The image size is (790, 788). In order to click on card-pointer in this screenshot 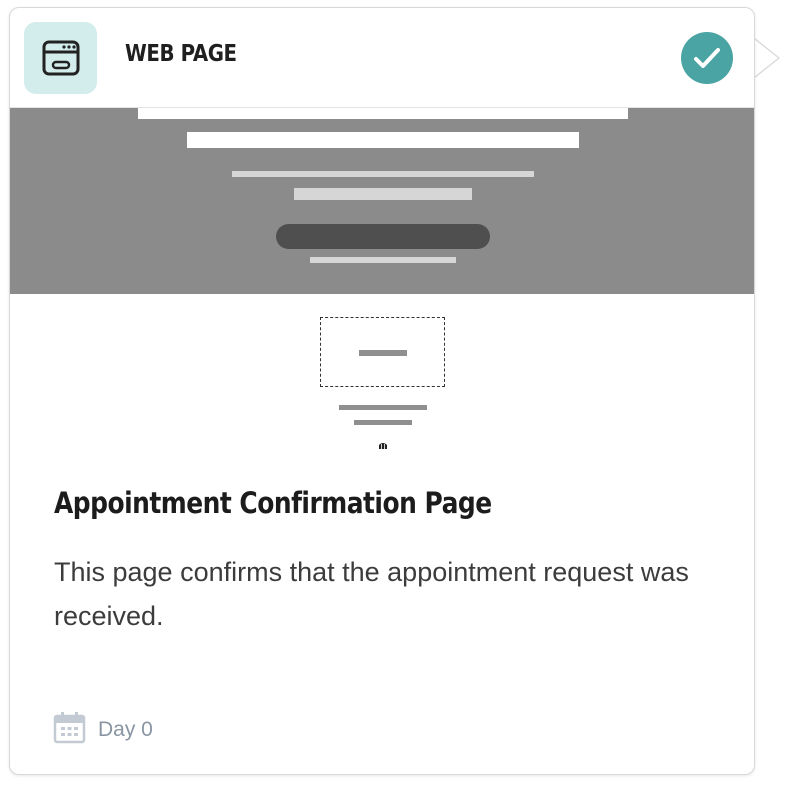, I will do `click(767, 58)`.